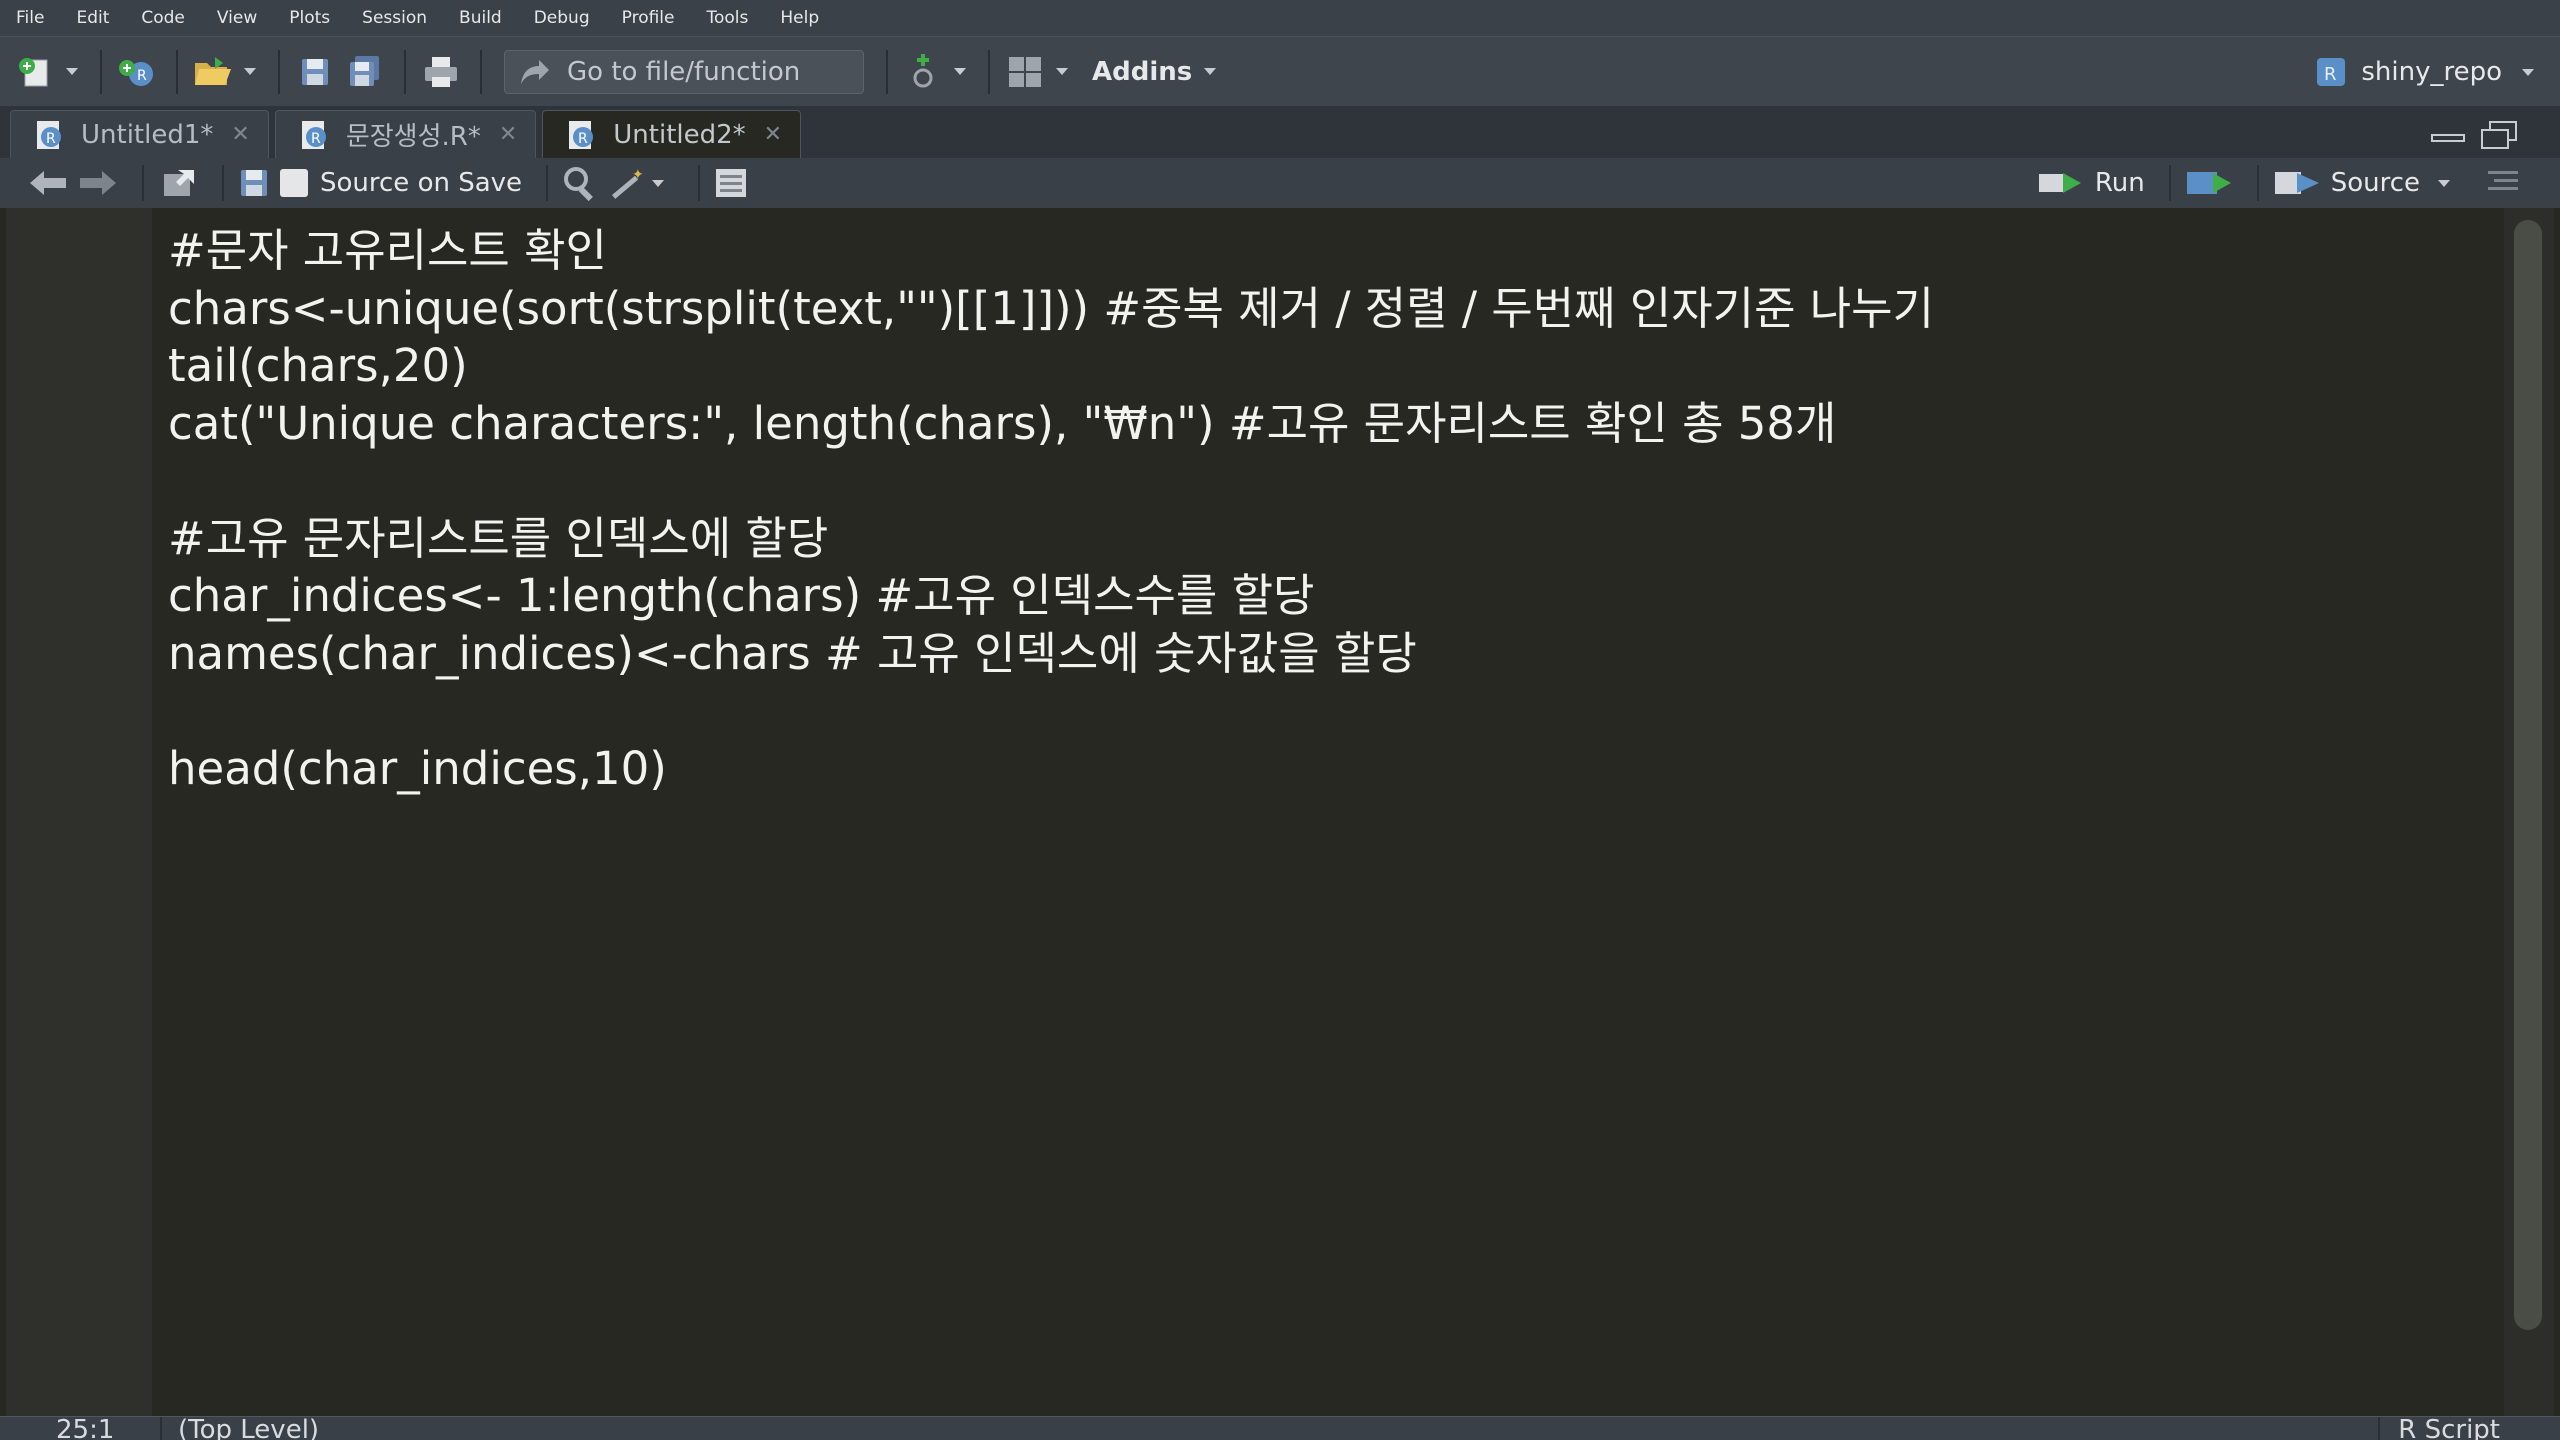 The width and height of the screenshot is (2560, 1440). Describe the element at coordinates (2091, 183) in the screenshot. I see `run-button: Run` at that location.